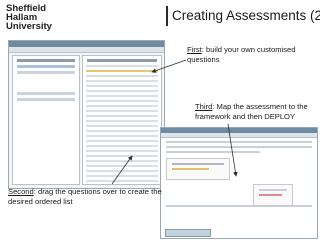 The image size is (320, 240). Describe the element at coordinates (241, 54) in the screenshot. I see `note-first-text: : build your own customised questions` at that location.